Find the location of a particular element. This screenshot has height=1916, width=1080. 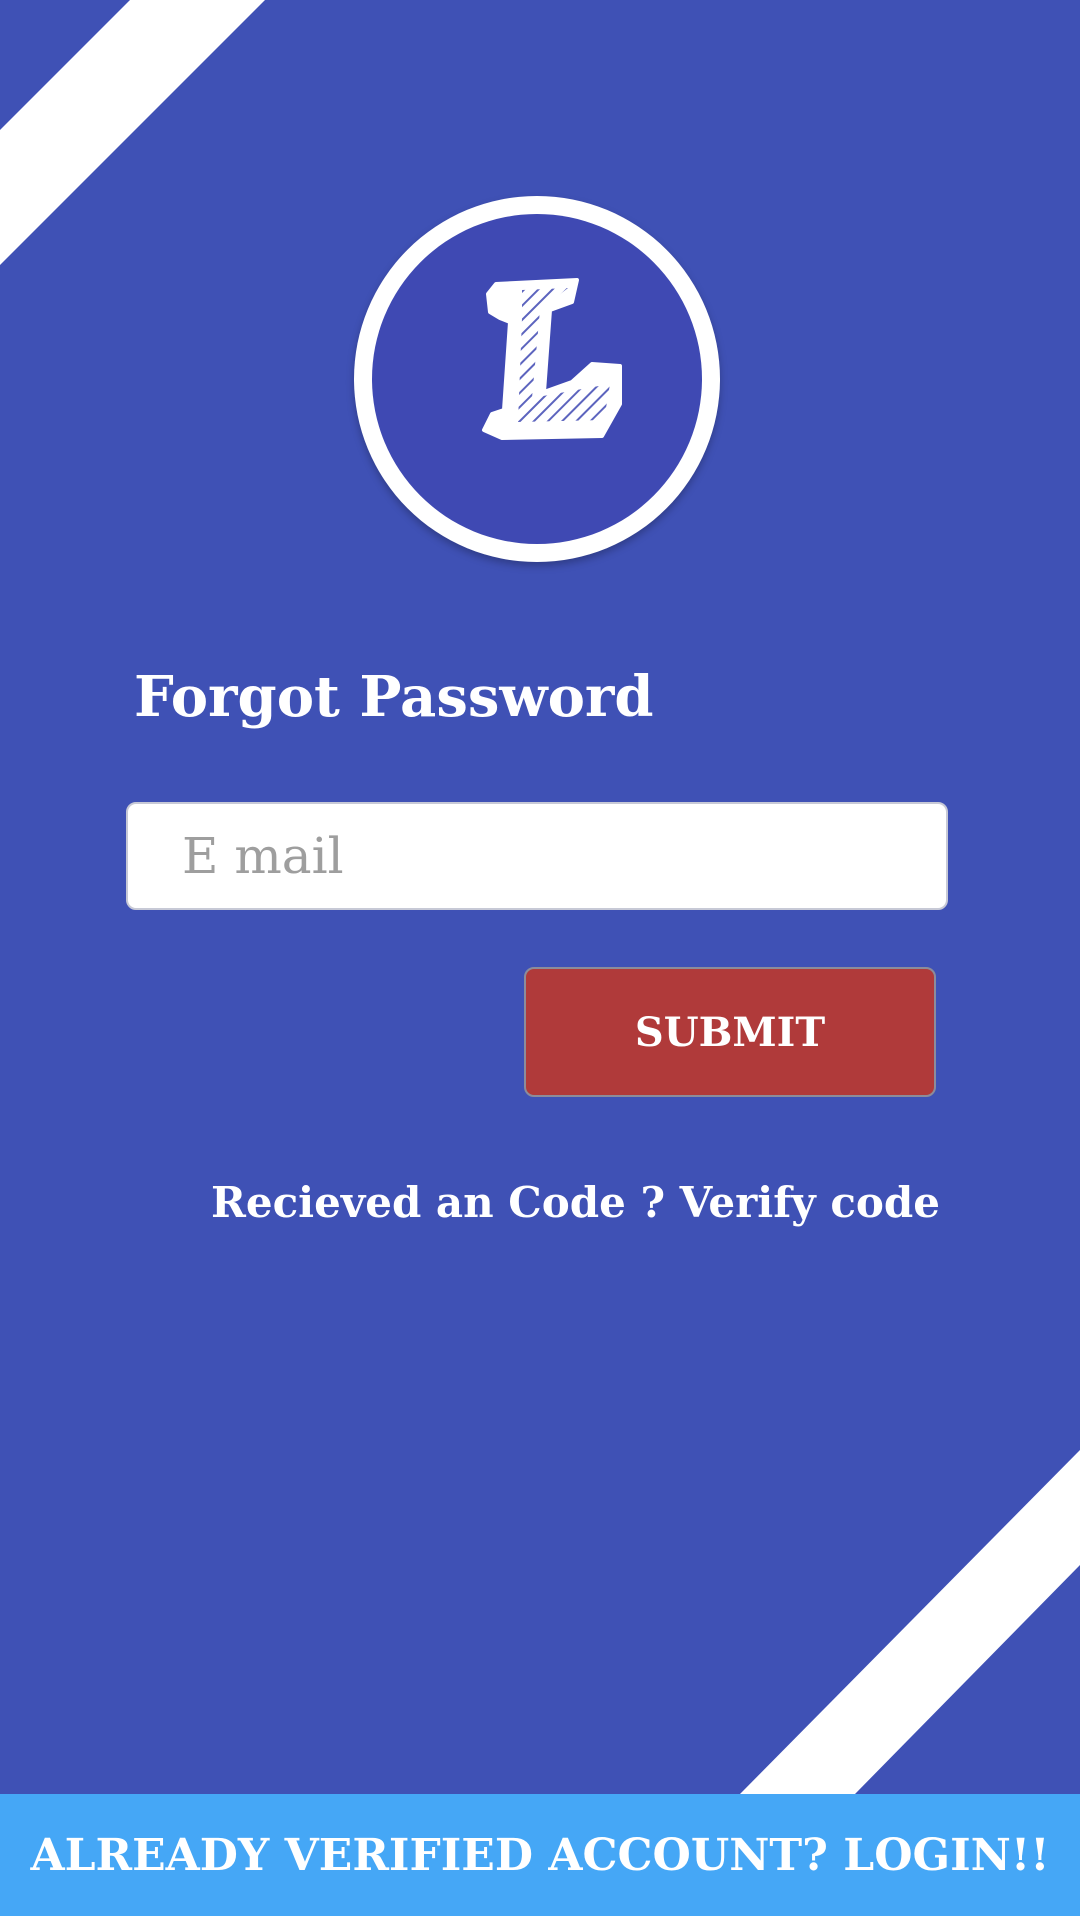

login-bar-button: ALREADY VERIFIED ACCOUNT? LOGIN!! is located at coordinates (540, 1855).